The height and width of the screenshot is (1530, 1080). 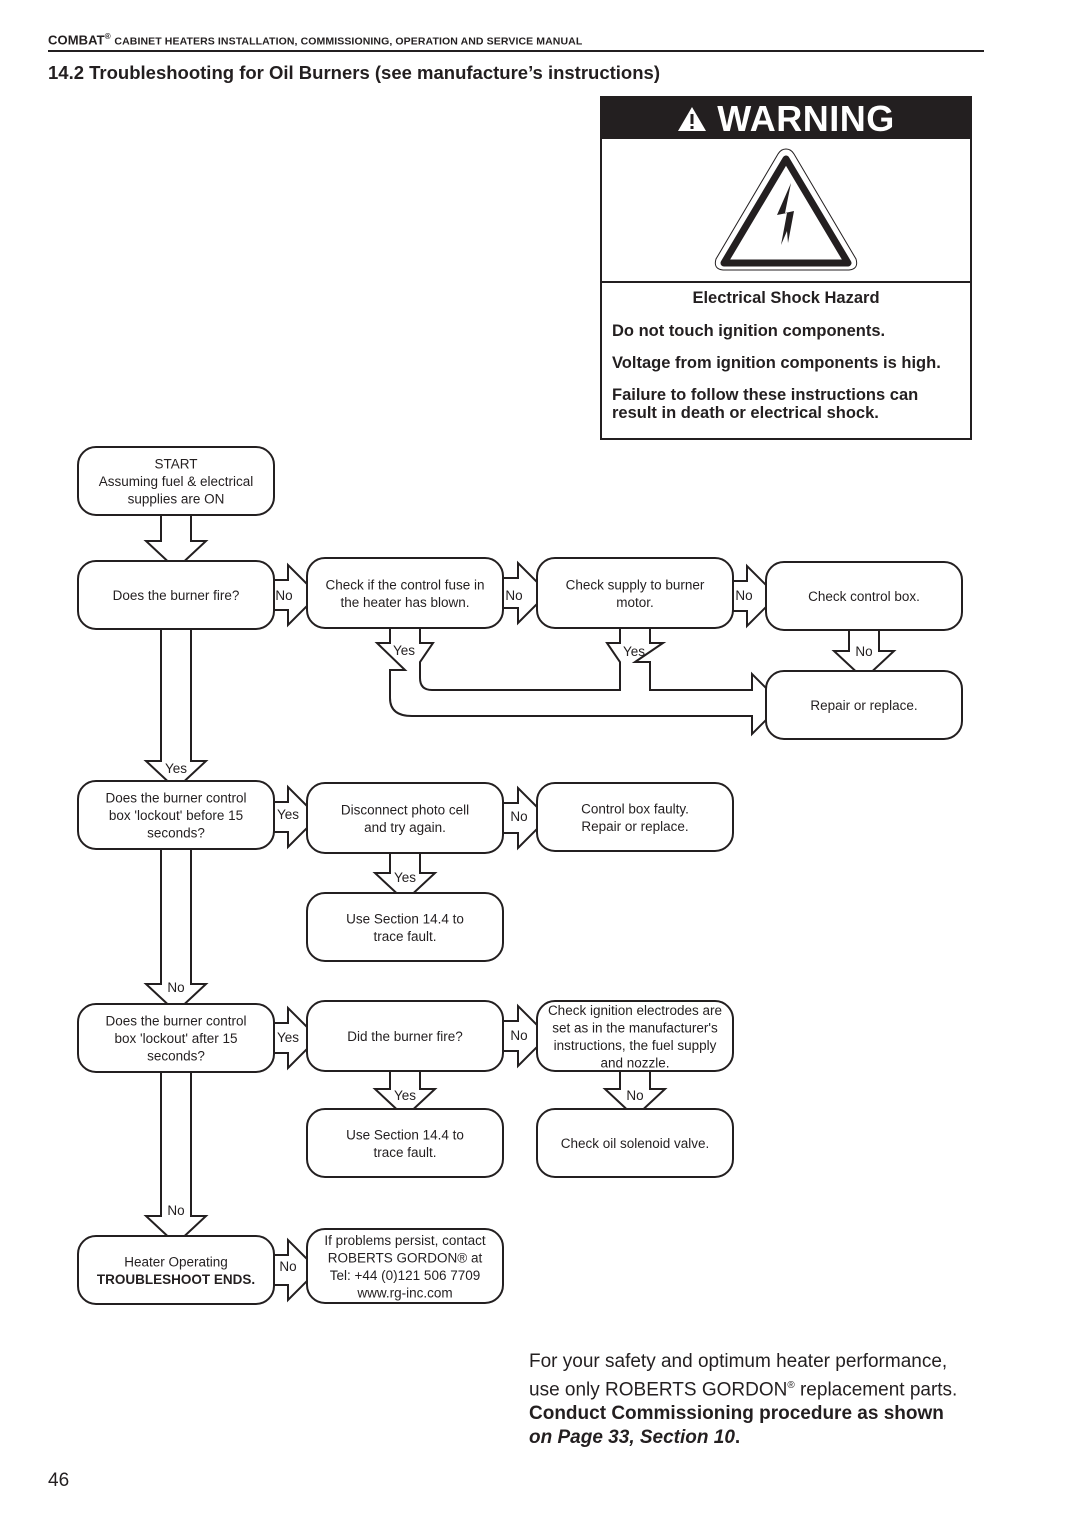 I want to click on flow-node-text: and nozzle., so click(x=634, y=1062).